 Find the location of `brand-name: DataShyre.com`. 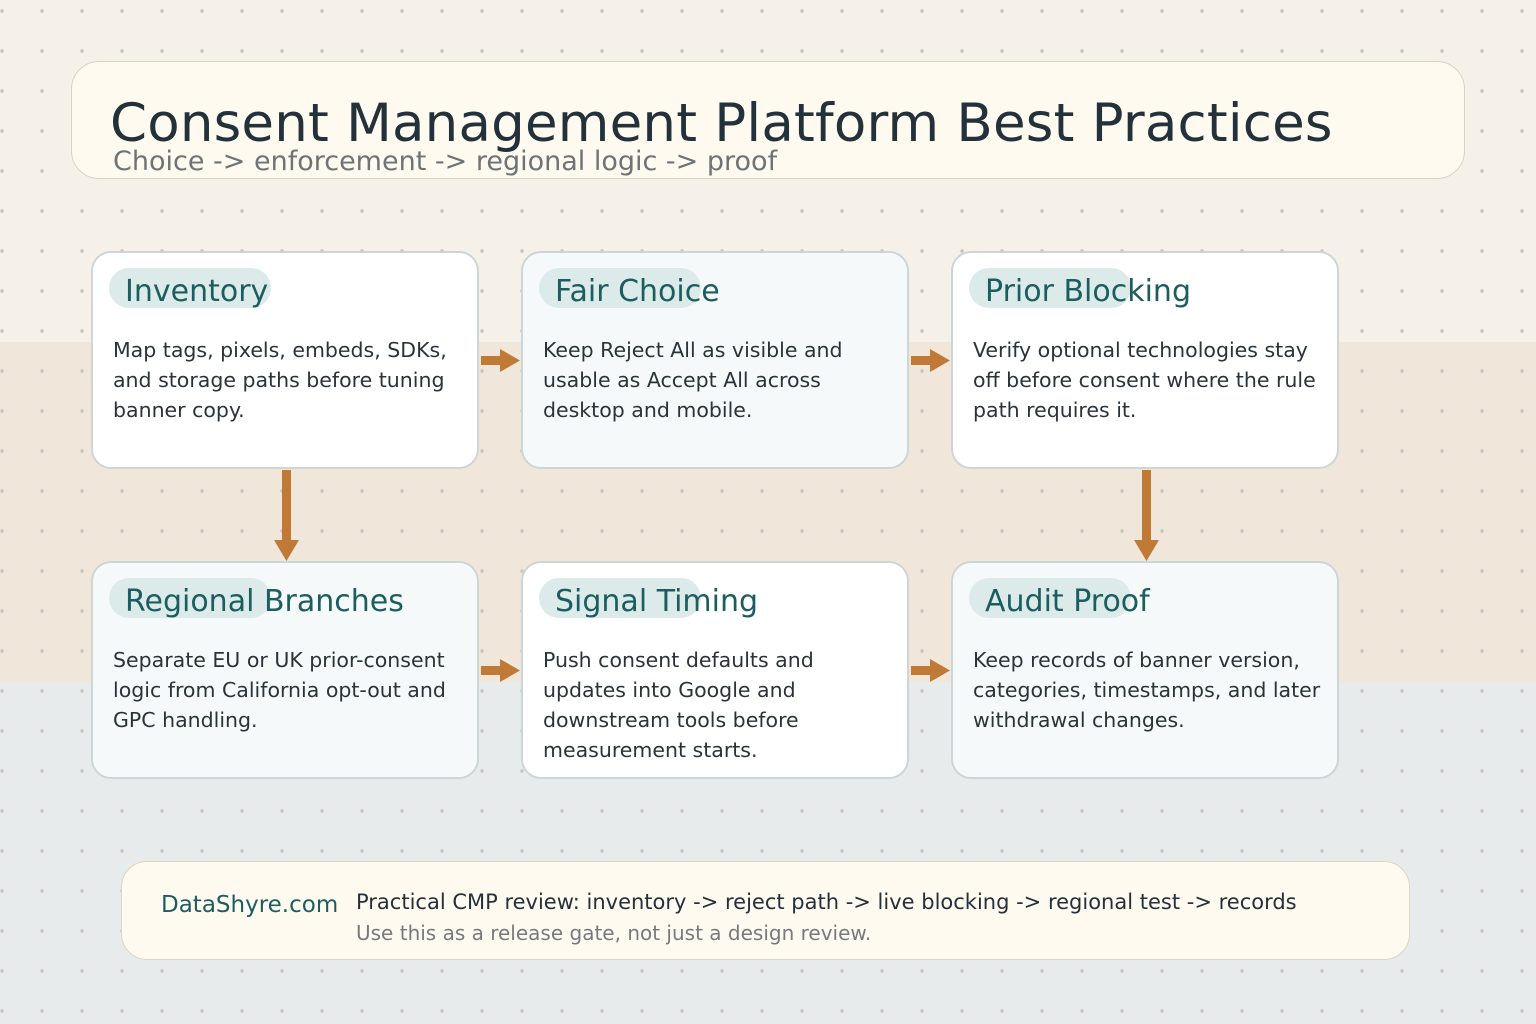

brand-name: DataShyre.com is located at coordinates (250, 905).